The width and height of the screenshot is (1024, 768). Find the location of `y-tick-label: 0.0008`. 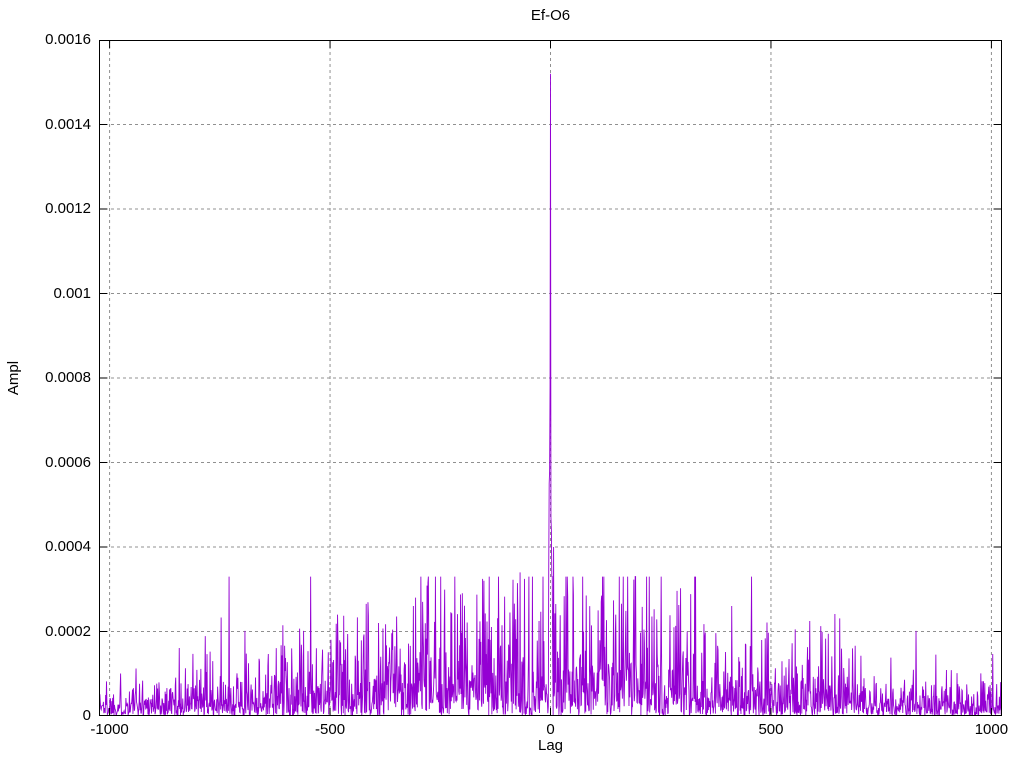

y-tick-label: 0.0008 is located at coordinates (68, 377).